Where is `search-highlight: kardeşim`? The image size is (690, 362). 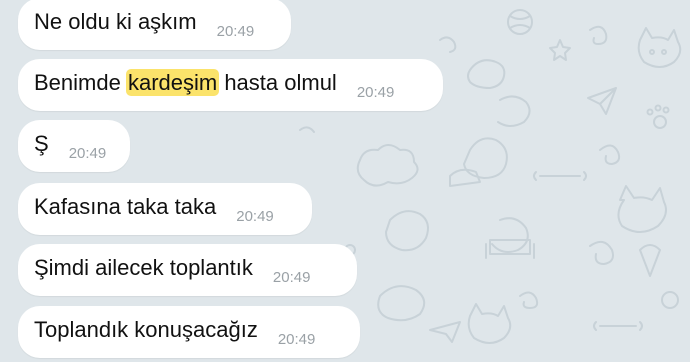
search-highlight: kardeşim is located at coordinates (172, 82).